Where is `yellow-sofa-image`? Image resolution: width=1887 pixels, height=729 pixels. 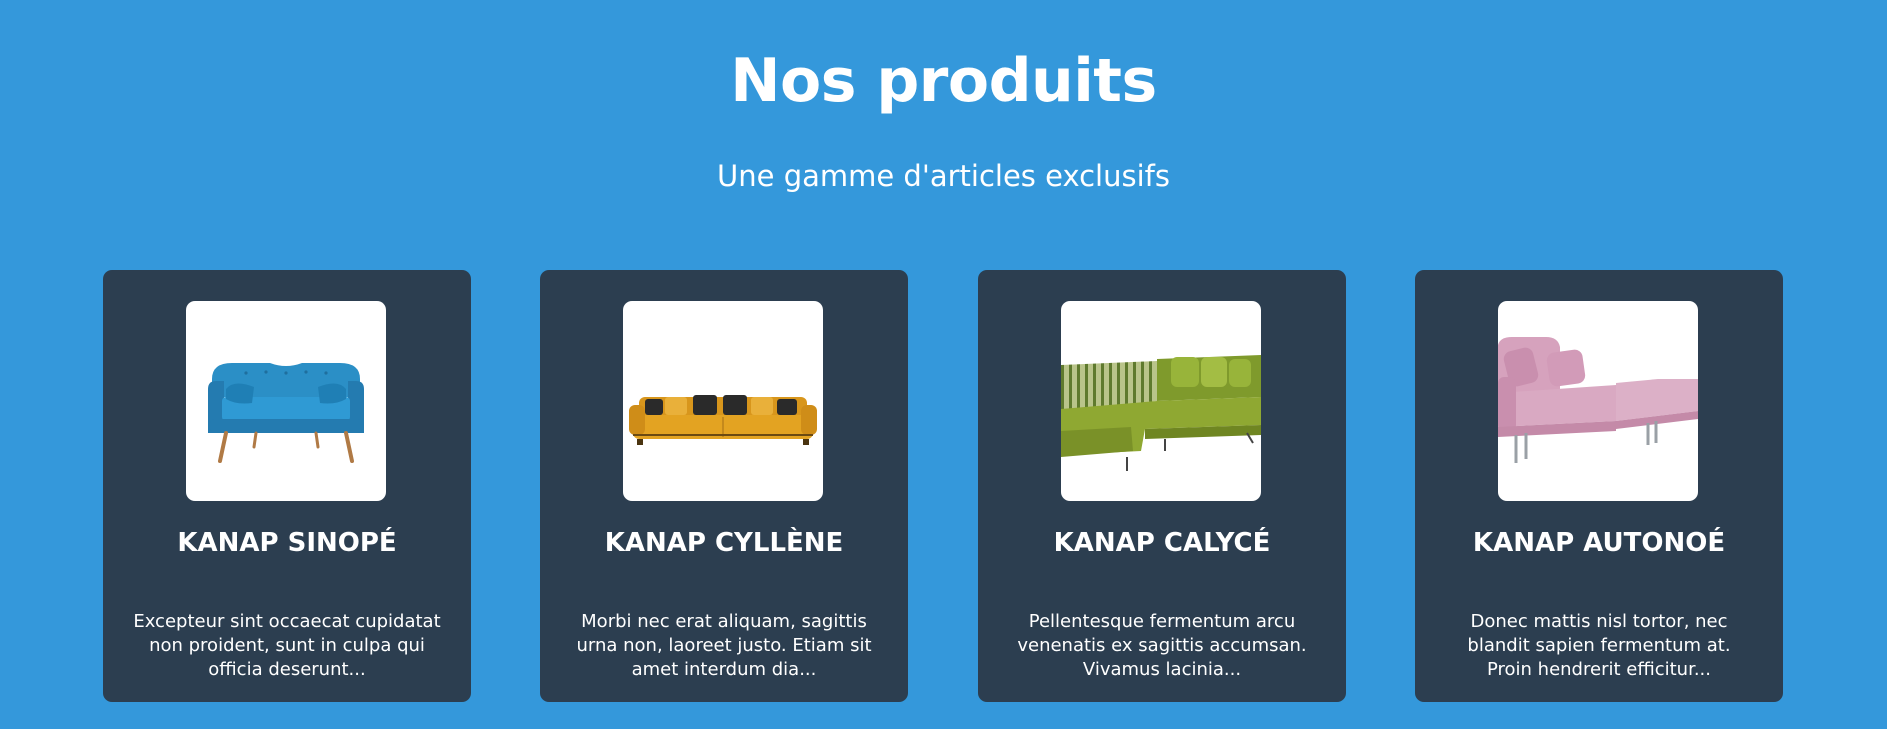 yellow-sofa-image is located at coordinates (723, 401).